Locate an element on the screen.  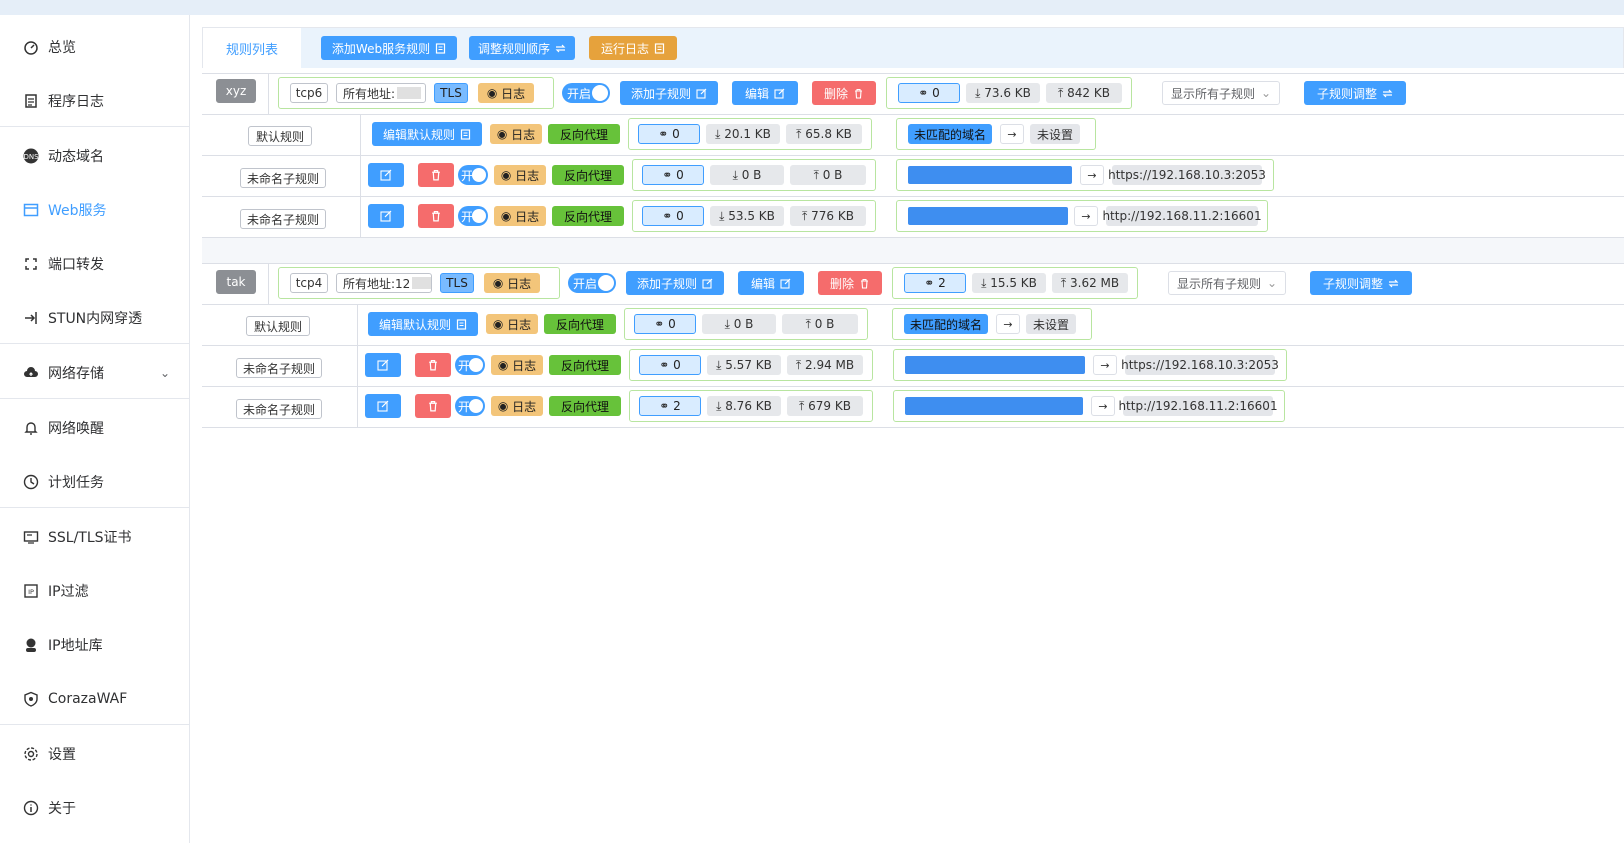
download-value: 15.5 KB is located at coordinates (1013, 283).